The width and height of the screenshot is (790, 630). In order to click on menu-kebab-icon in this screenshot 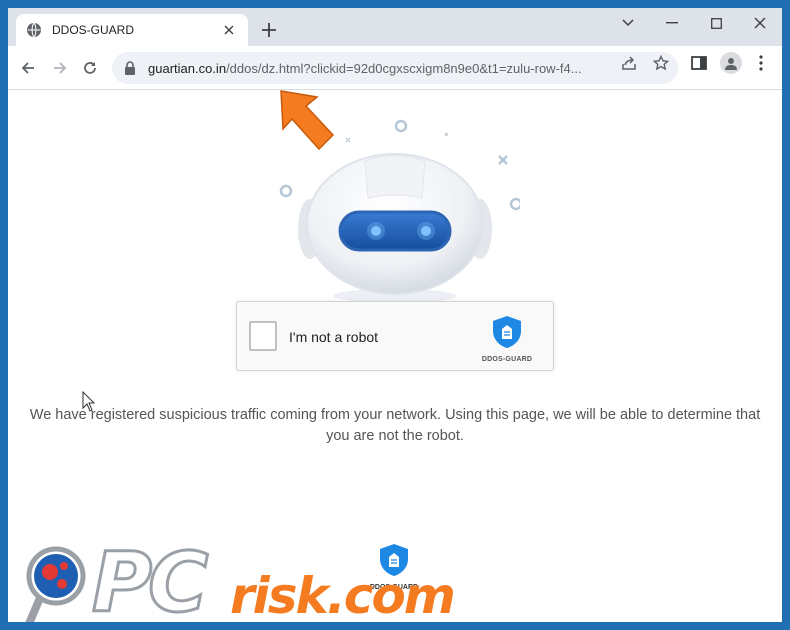, I will do `click(761, 63)`.